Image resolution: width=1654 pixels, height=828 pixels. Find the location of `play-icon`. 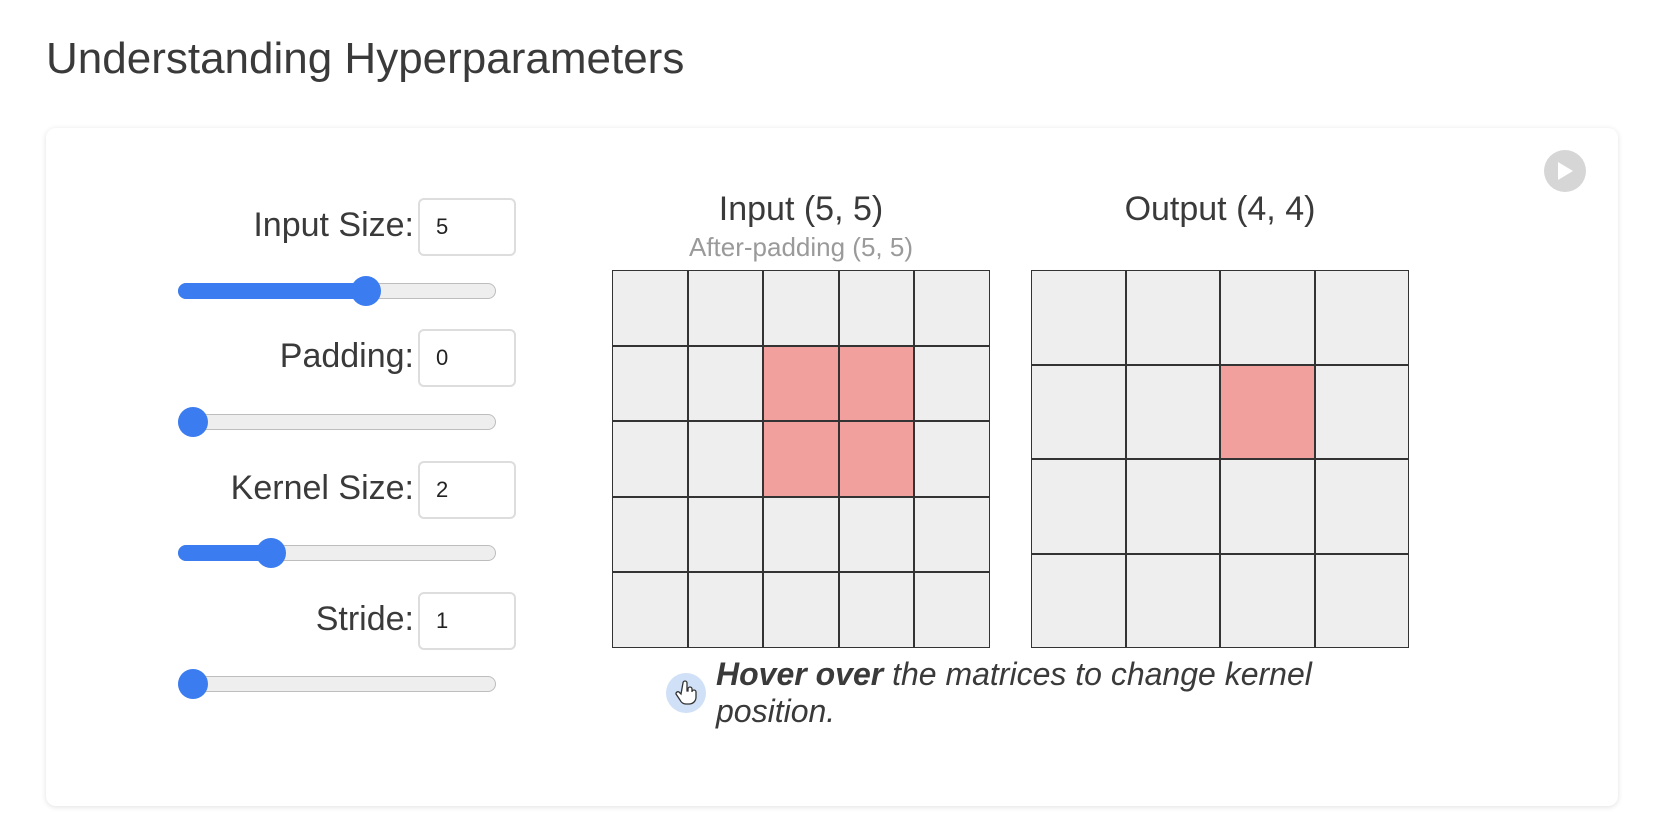

play-icon is located at coordinates (1565, 171).